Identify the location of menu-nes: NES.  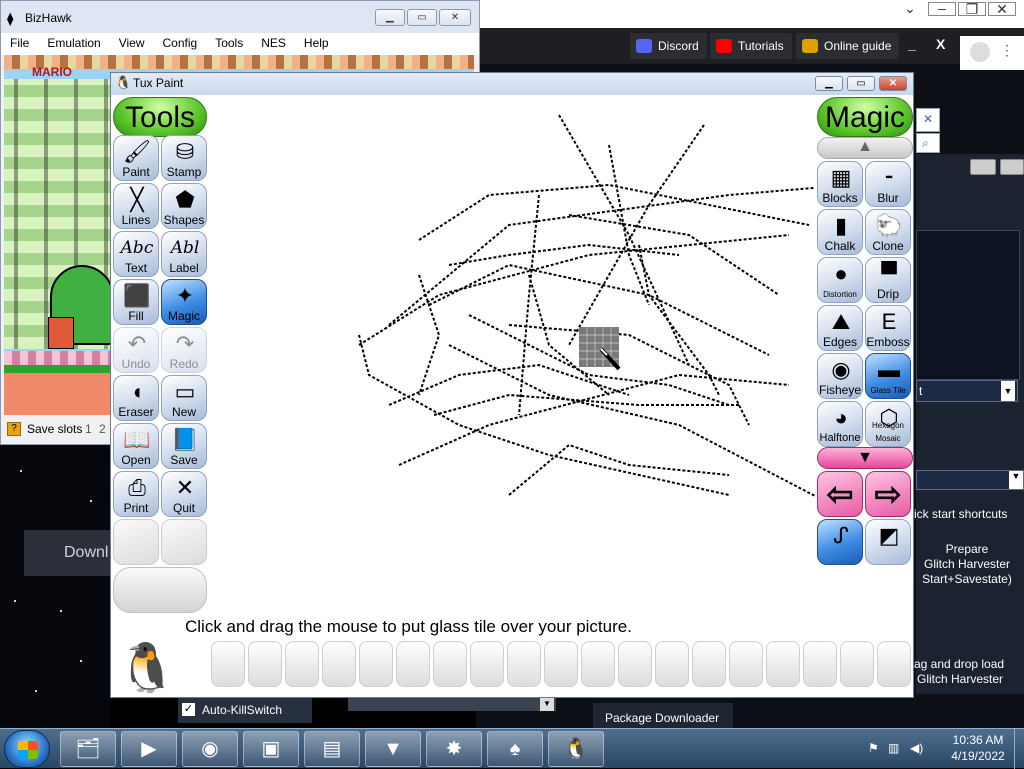
(273, 43).